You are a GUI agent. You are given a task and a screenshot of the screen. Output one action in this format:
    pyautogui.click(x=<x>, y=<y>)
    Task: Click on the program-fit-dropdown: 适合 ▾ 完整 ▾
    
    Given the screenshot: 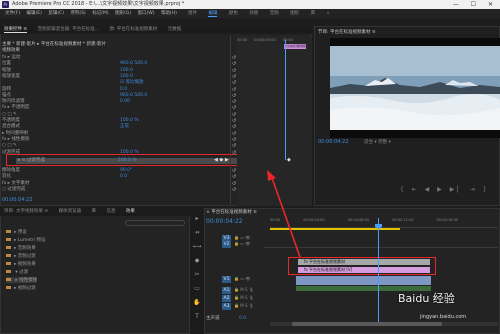 What is the action you would take?
    pyautogui.click(x=377, y=142)
    